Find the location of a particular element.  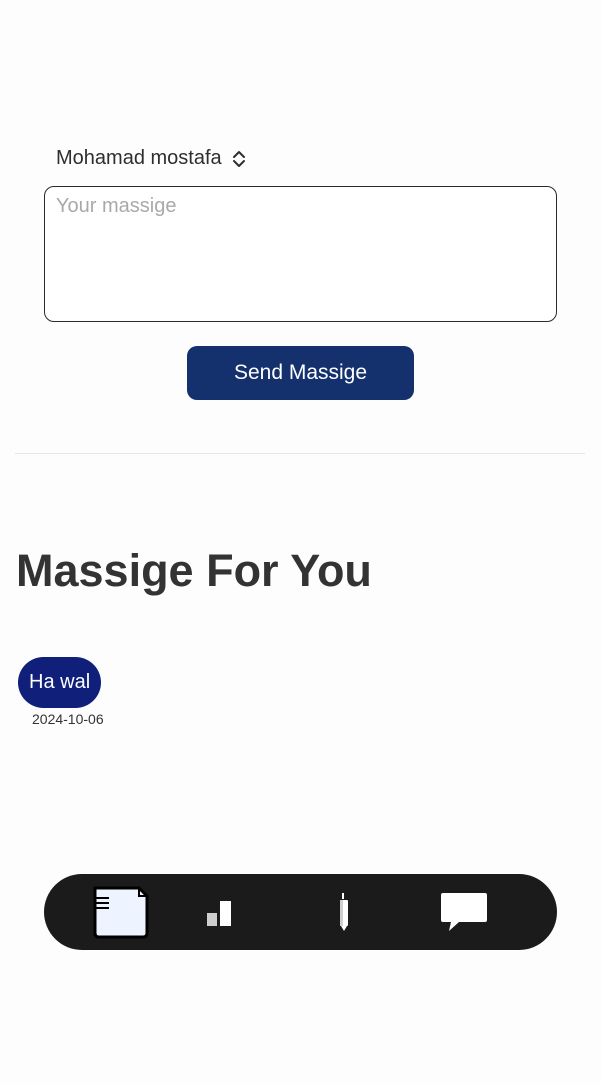

nav-item-notes is located at coordinates (121, 912).